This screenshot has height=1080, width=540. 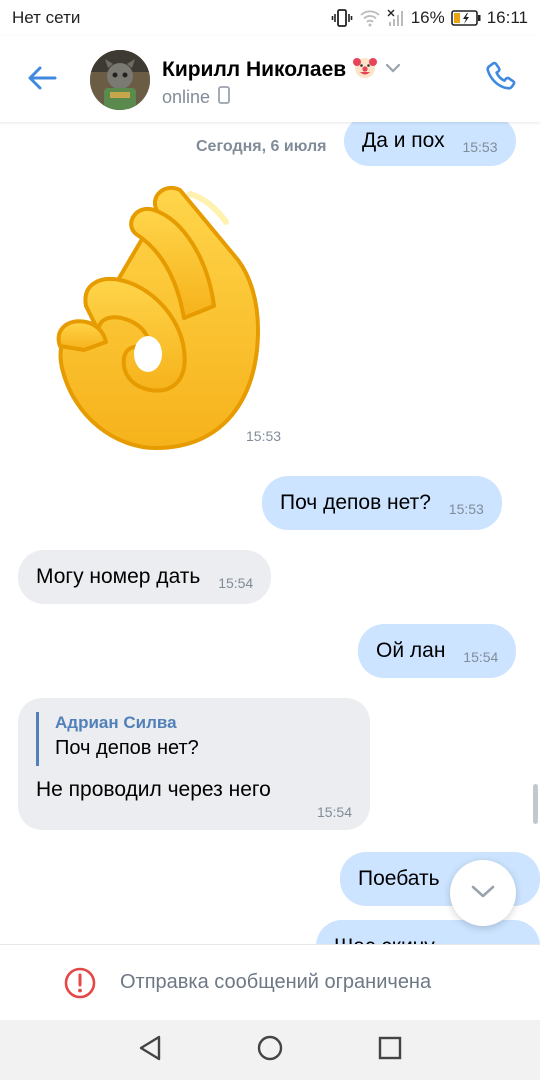 I want to click on nav-recents-button, so click(x=390, y=1050).